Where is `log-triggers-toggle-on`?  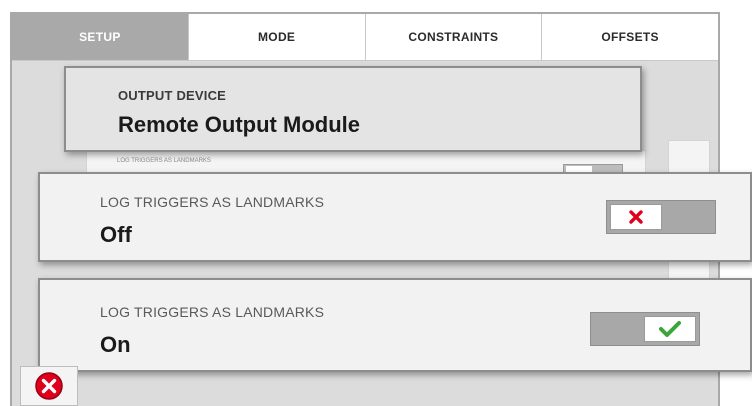 log-triggers-toggle-on is located at coordinates (645, 329).